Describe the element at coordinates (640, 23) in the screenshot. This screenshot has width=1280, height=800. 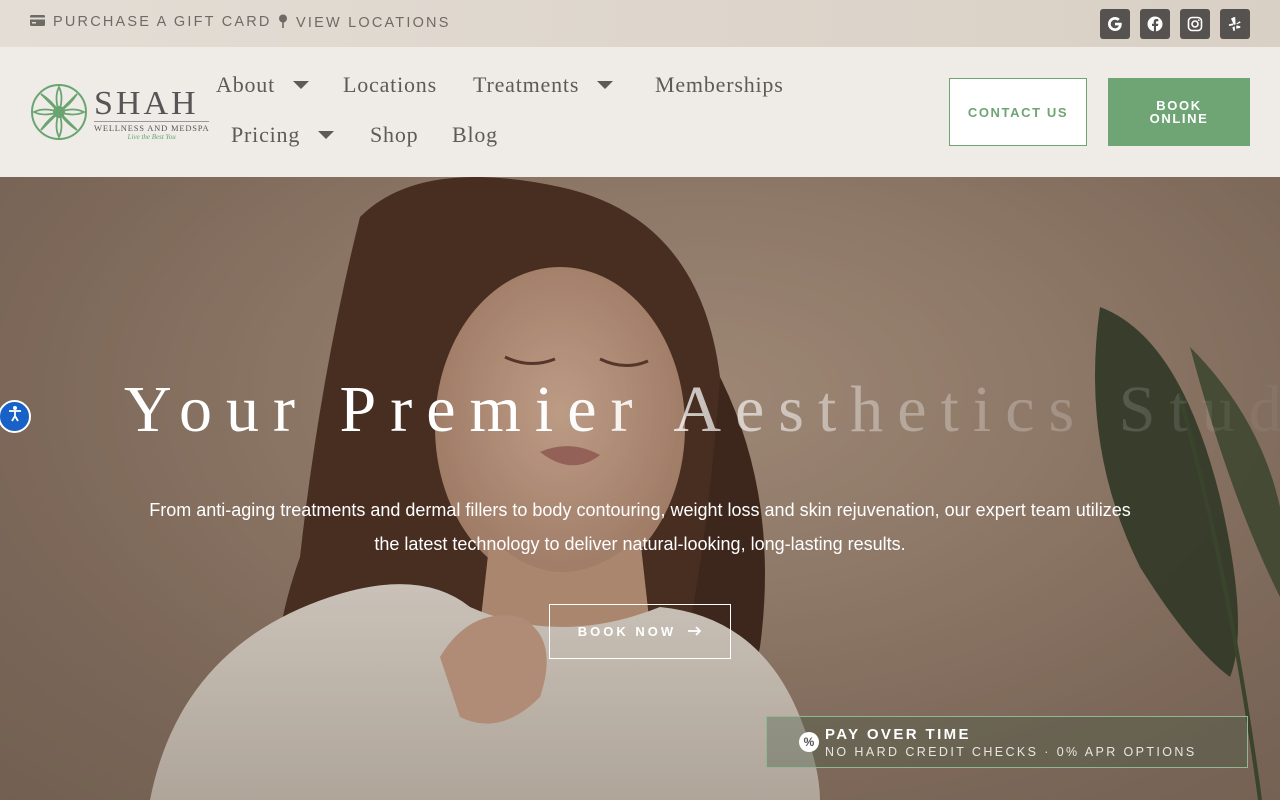
I see `top-bar: PURCHASE A GIFT CARD VIEW LOCATIONS` at that location.